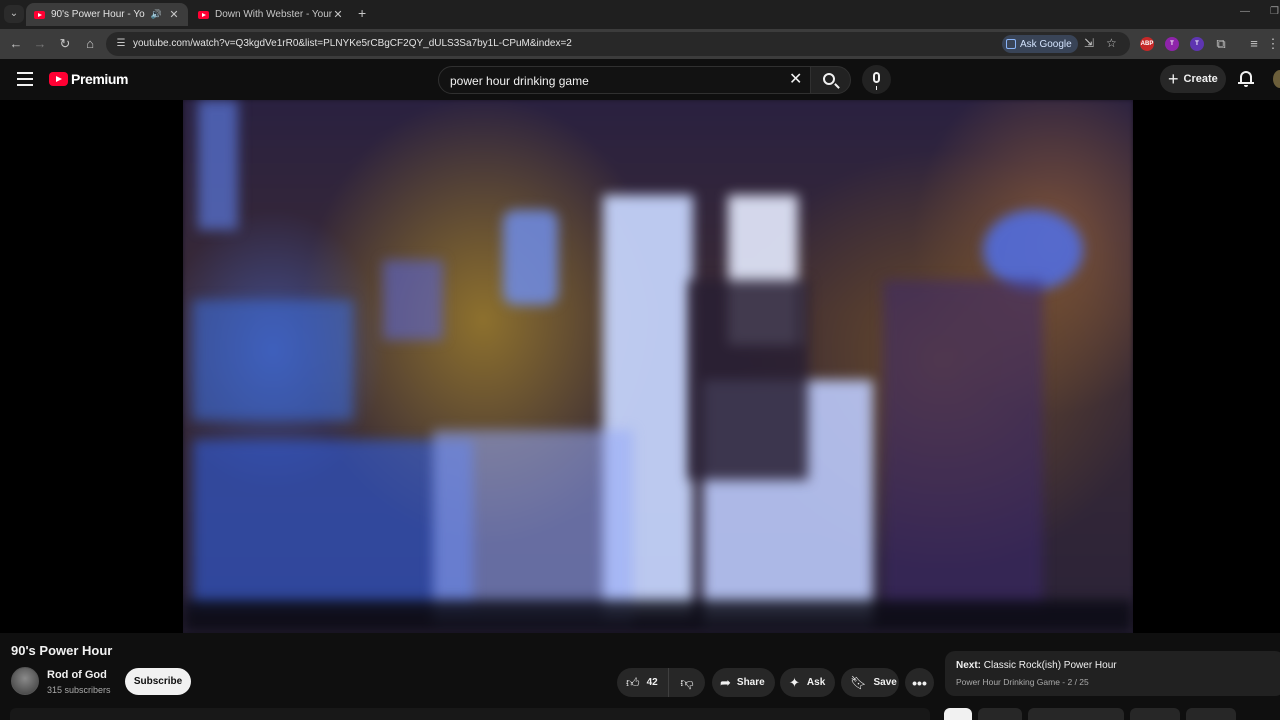 The image size is (1280, 720). Describe the element at coordinates (62, 650) in the screenshot. I see `video-title: 90's Power Hour` at that location.